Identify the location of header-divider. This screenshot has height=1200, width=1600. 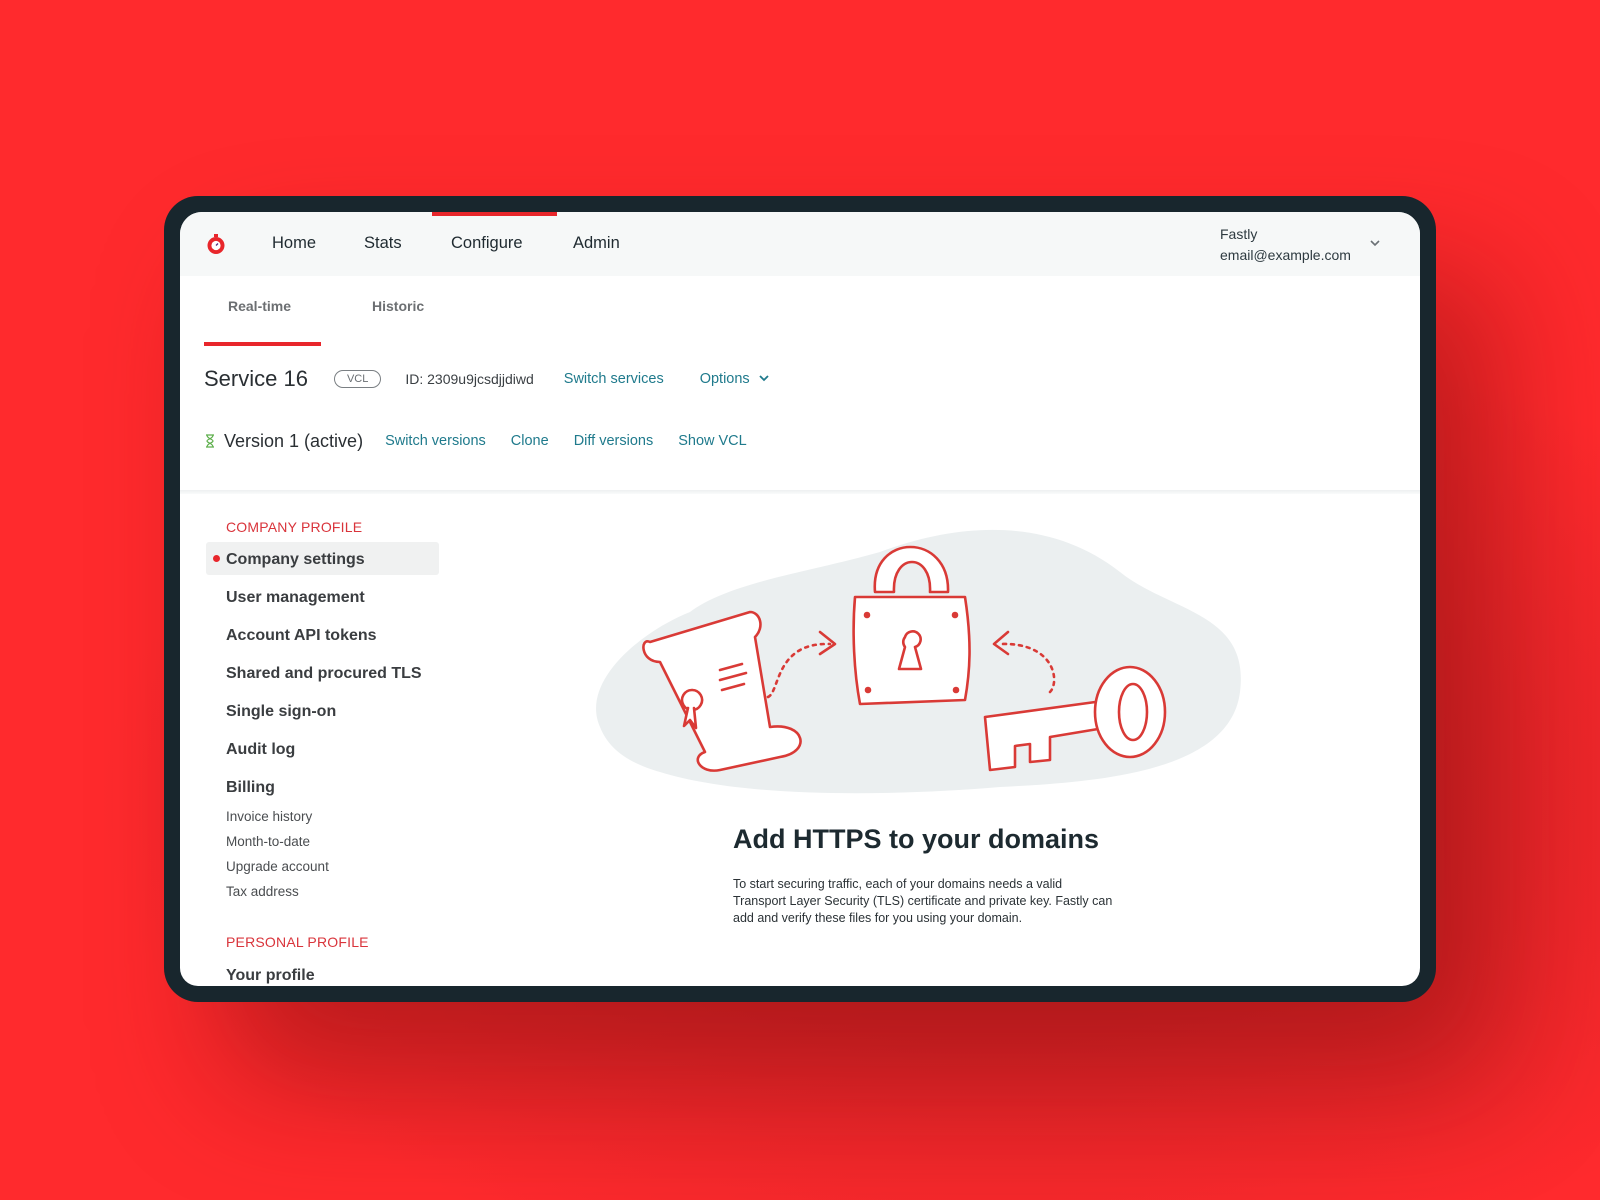
(800, 492).